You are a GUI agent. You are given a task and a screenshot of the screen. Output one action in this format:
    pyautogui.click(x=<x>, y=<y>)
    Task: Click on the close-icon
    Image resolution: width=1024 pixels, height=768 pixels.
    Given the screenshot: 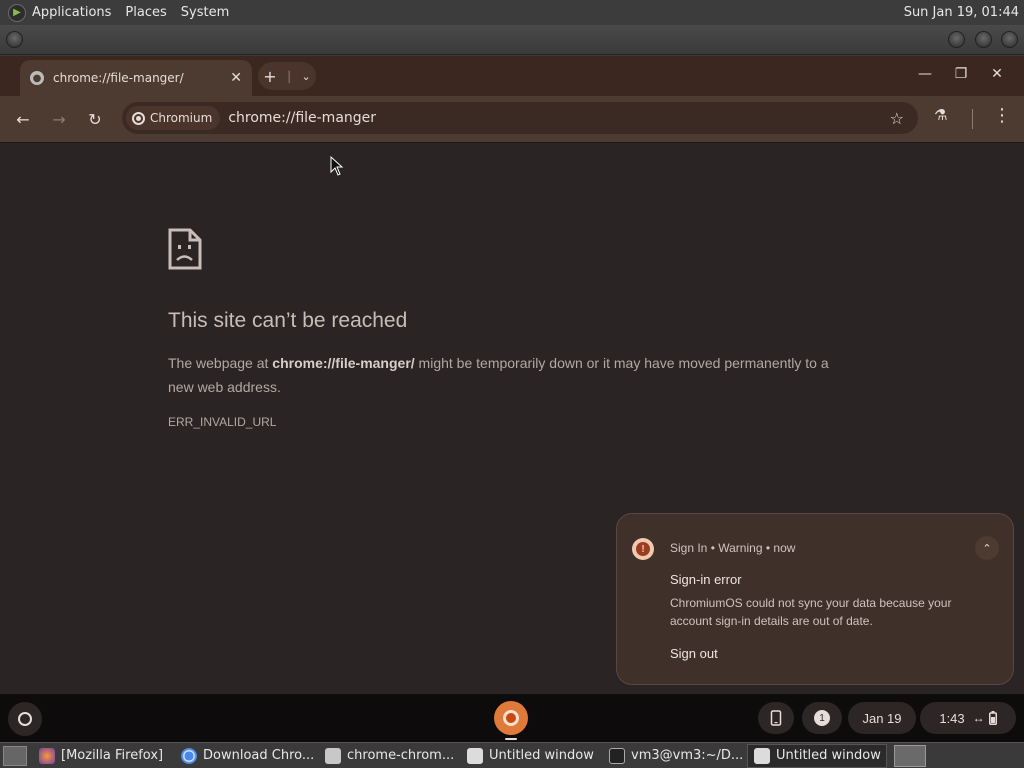 What is the action you would take?
    pyautogui.click(x=1009, y=39)
    